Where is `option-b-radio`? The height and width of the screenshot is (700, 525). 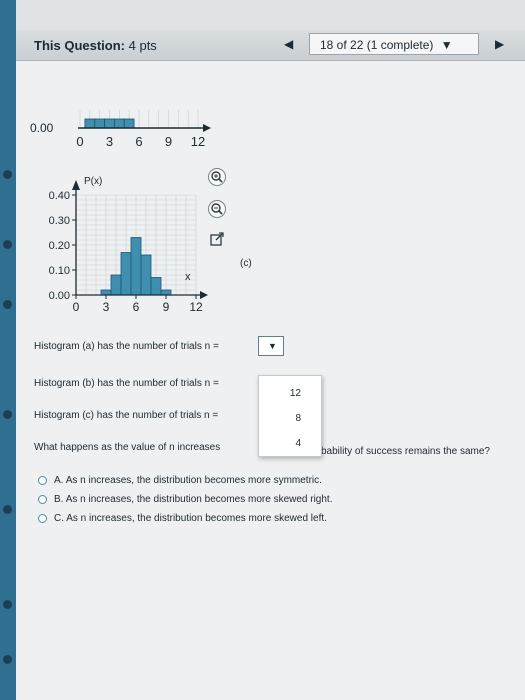 option-b-radio is located at coordinates (42, 499).